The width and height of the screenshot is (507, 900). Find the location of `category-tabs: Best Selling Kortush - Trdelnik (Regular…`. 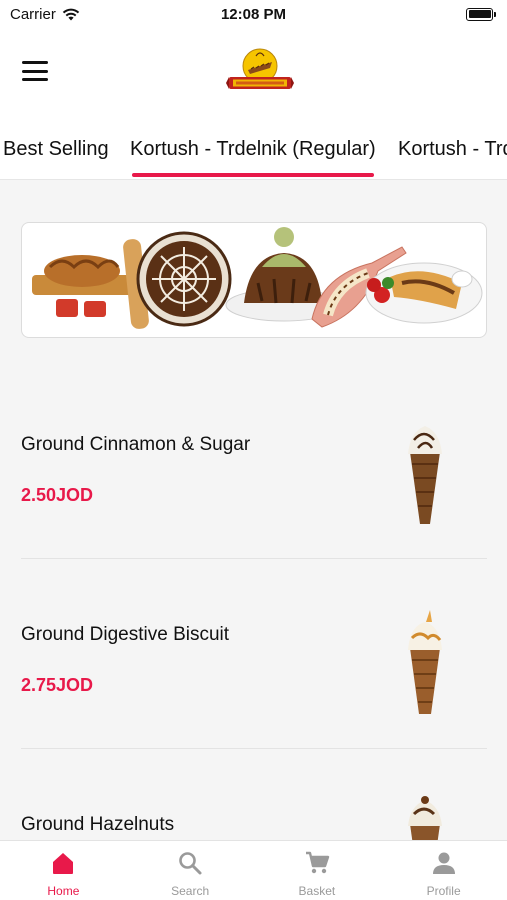

category-tabs: Best Selling Kortush - Trdelnik (Regular… is located at coordinates (253, 149).